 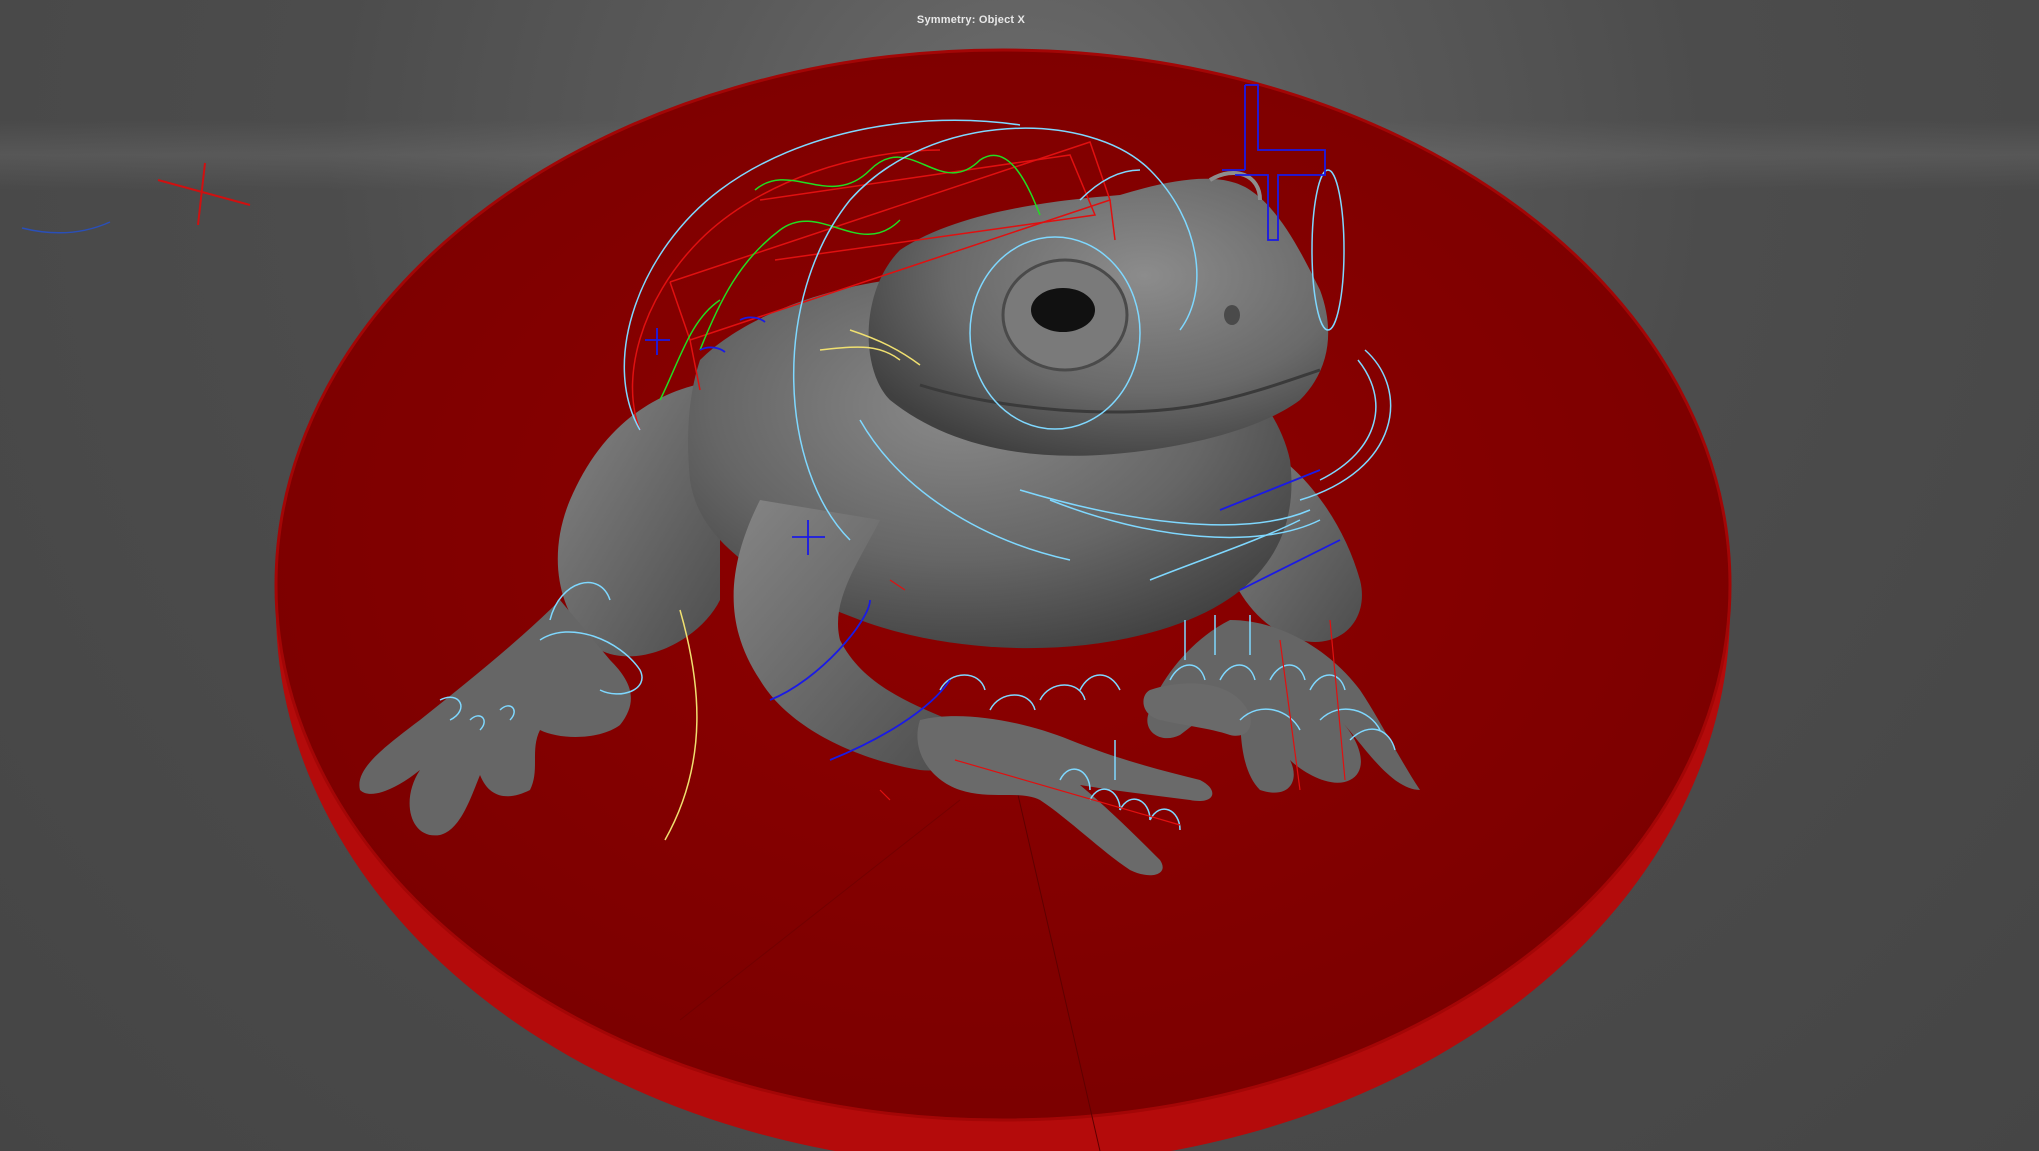 I want to click on frog-eye, so click(x=1063, y=310).